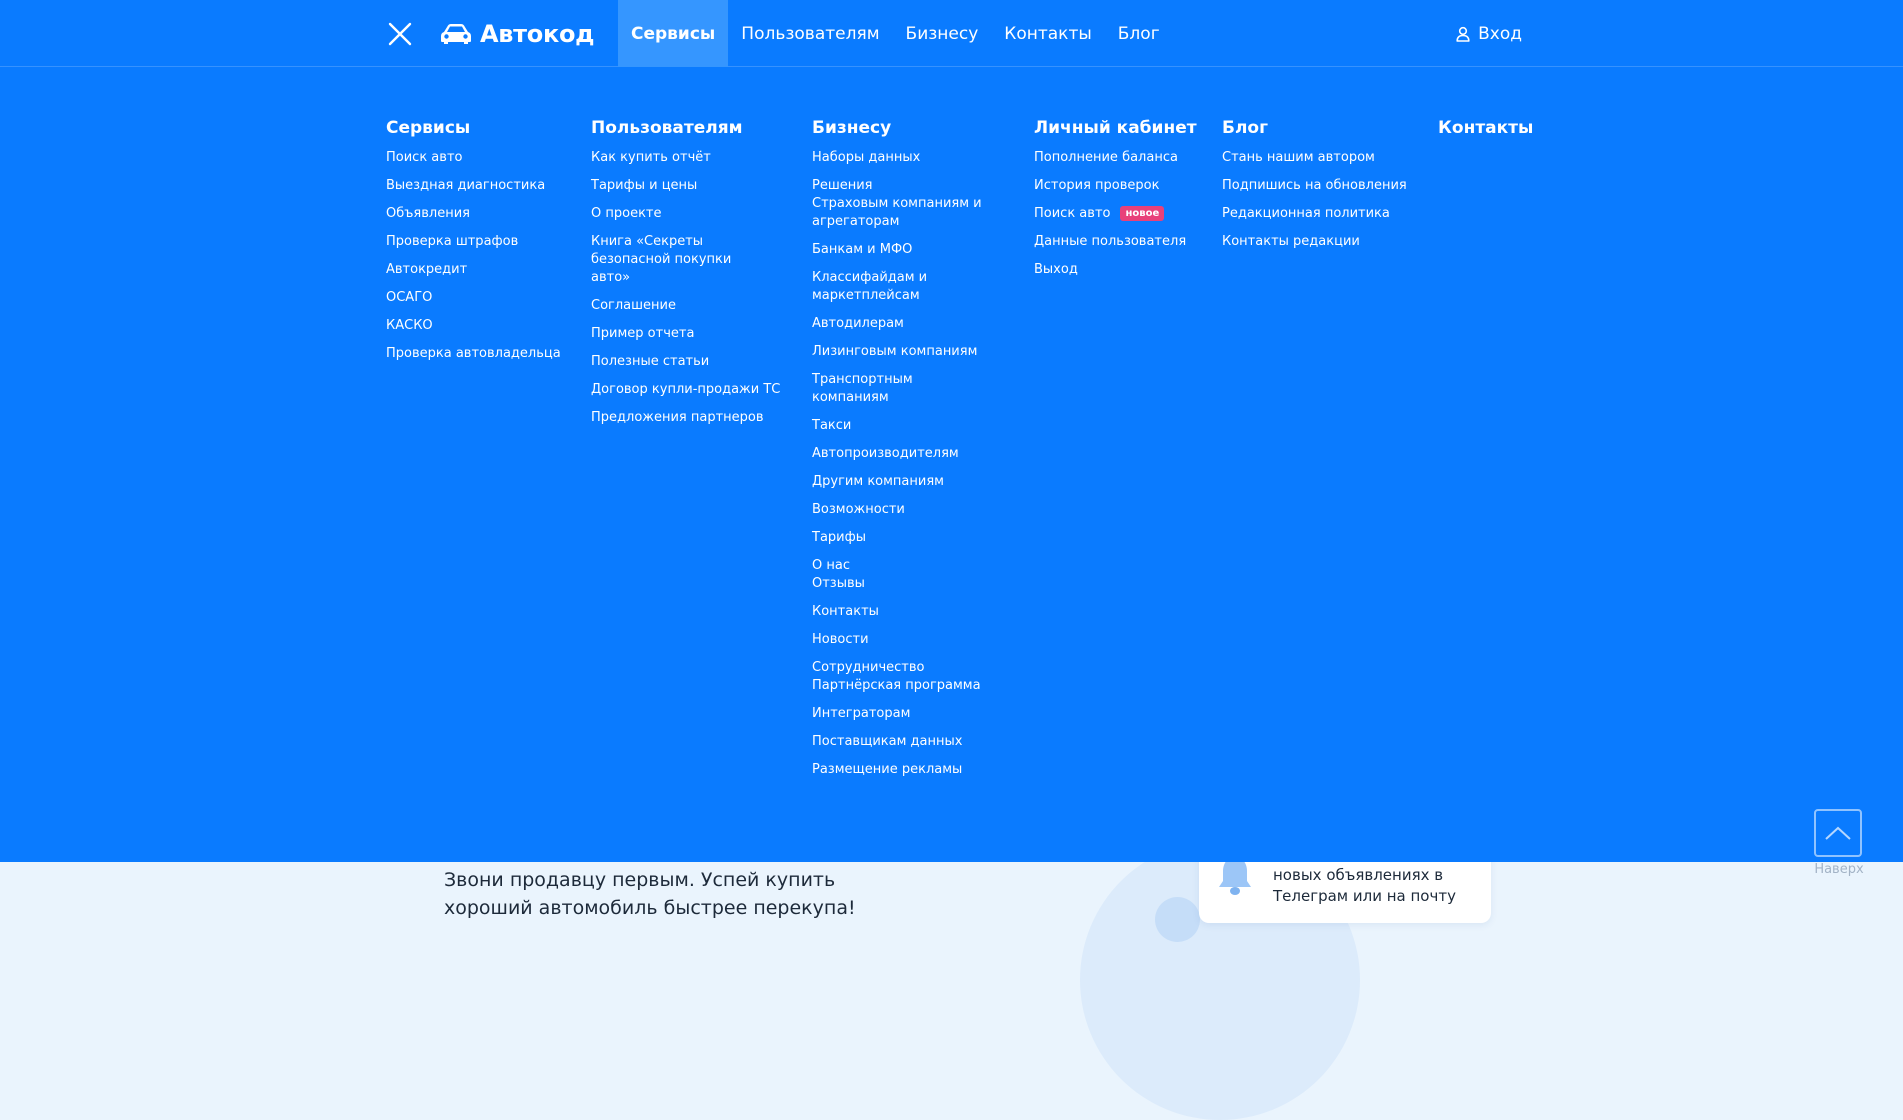 This screenshot has width=1903, height=1120. Describe the element at coordinates (686, 418) in the screenshot. I see `menu-link: Предложения партнеров` at that location.